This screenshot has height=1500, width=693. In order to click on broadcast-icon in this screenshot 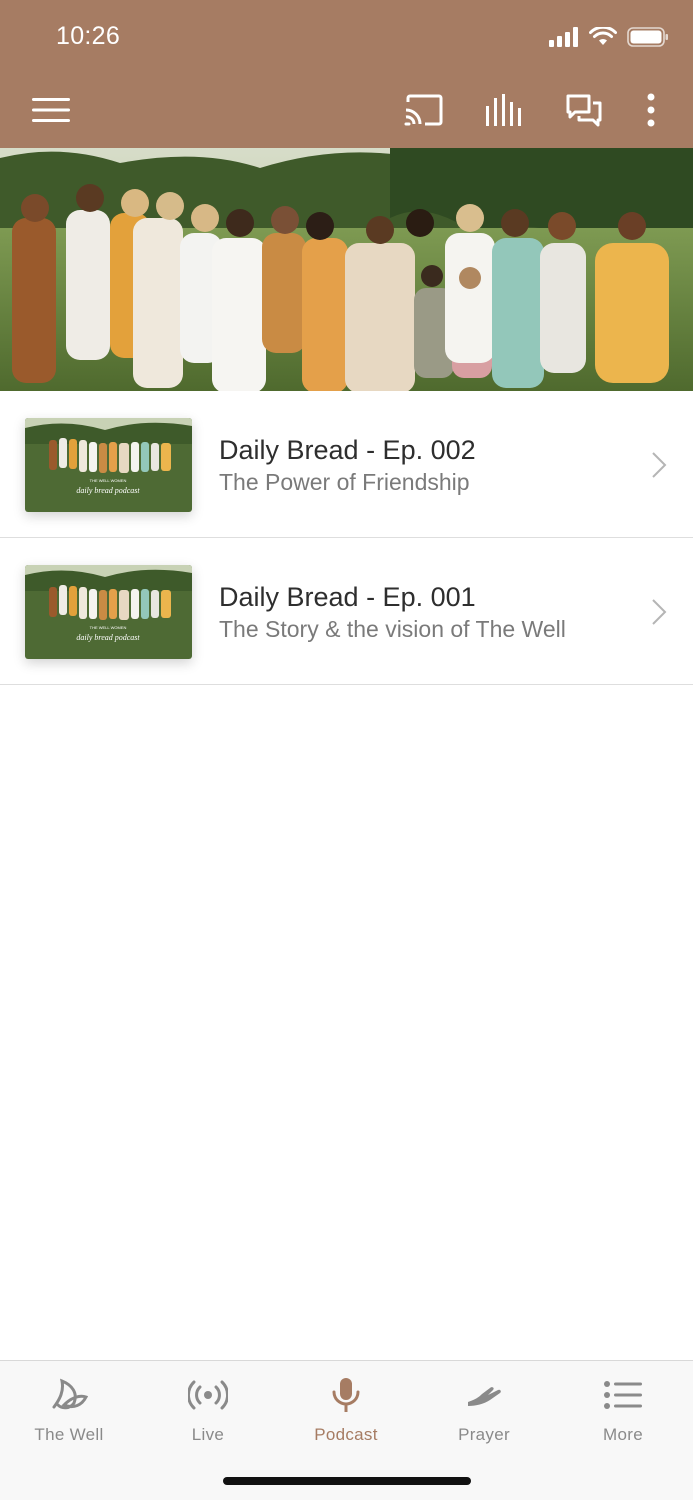, I will do `click(208, 1395)`.